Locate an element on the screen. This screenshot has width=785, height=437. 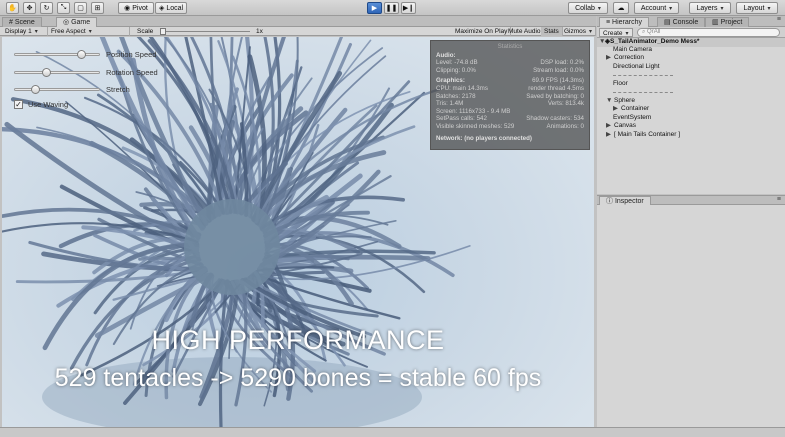
use-waving-checkbox: ✓ is located at coordinates (18, 104).